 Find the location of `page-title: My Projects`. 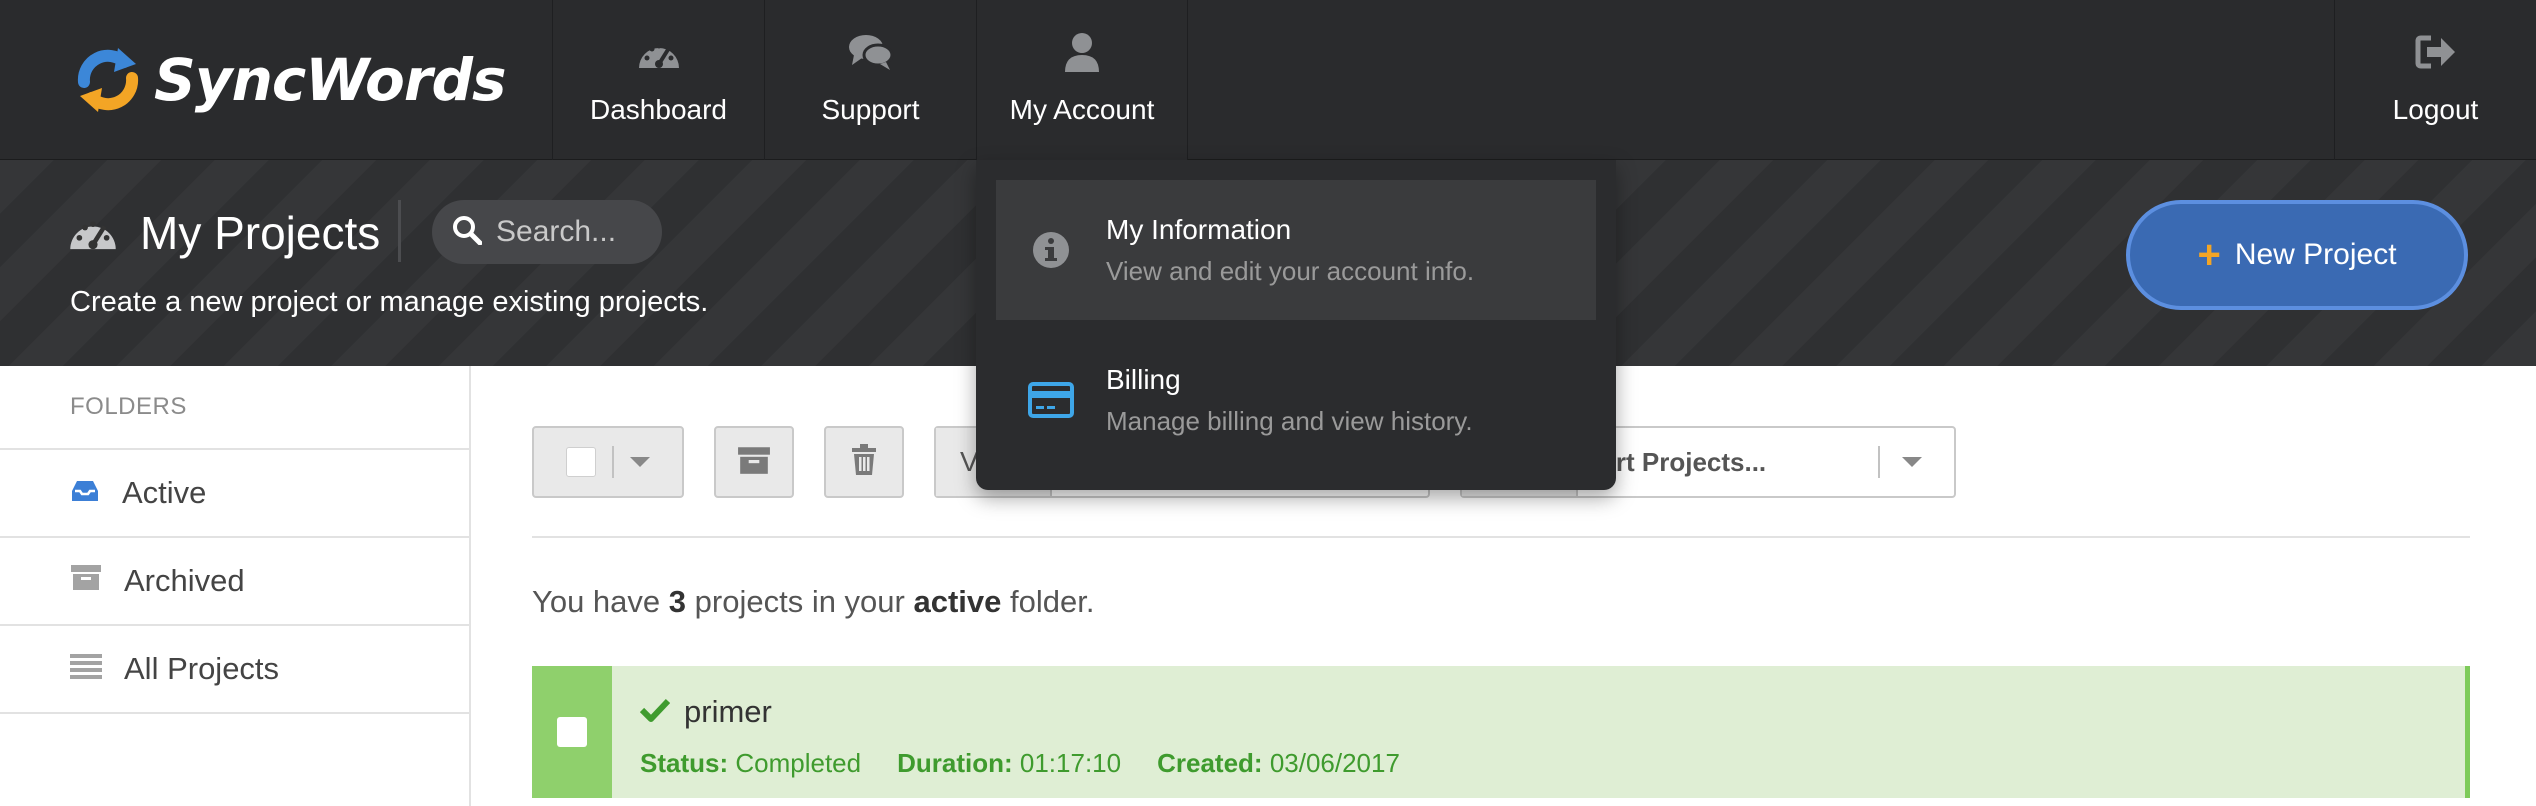

page-title: My Projects is located at coordinates (260, 233).